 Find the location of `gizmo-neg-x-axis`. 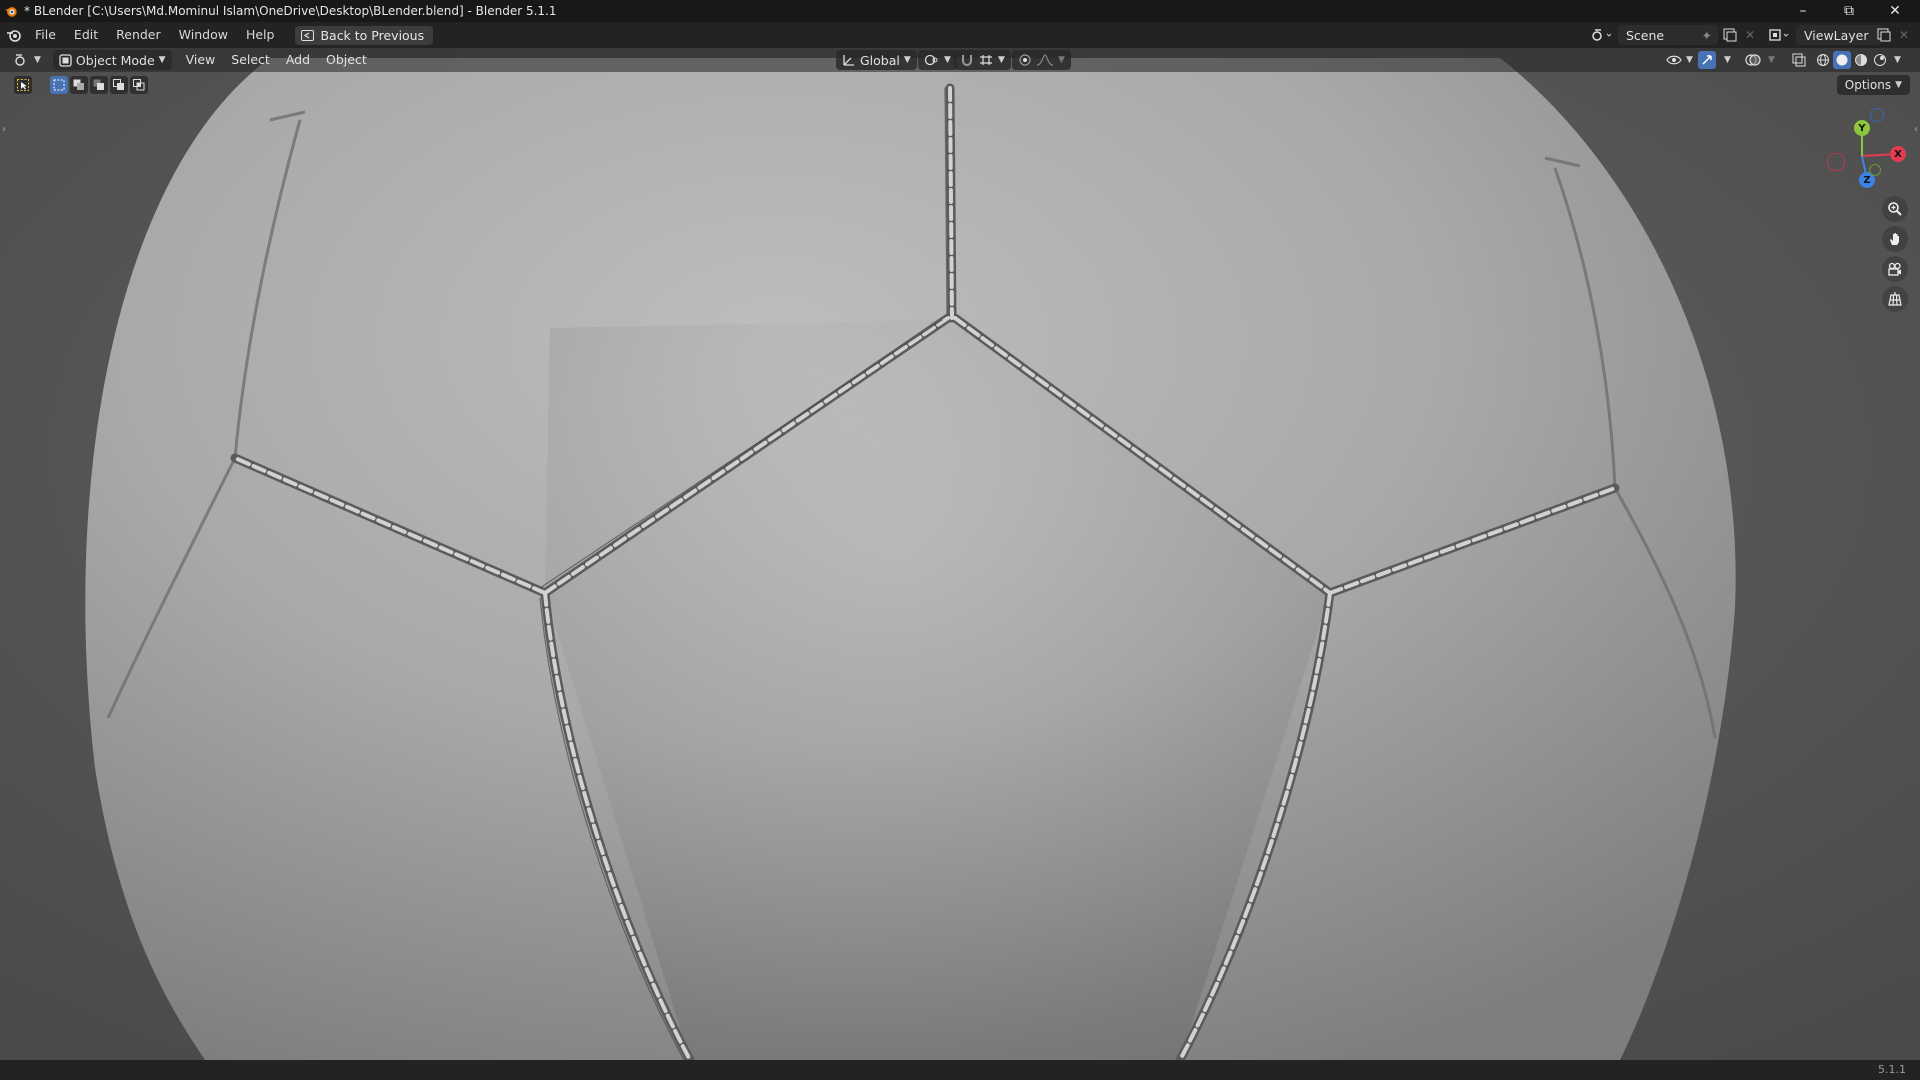

gizmo-neg-x-axis is located at coordinates (1836, 162).